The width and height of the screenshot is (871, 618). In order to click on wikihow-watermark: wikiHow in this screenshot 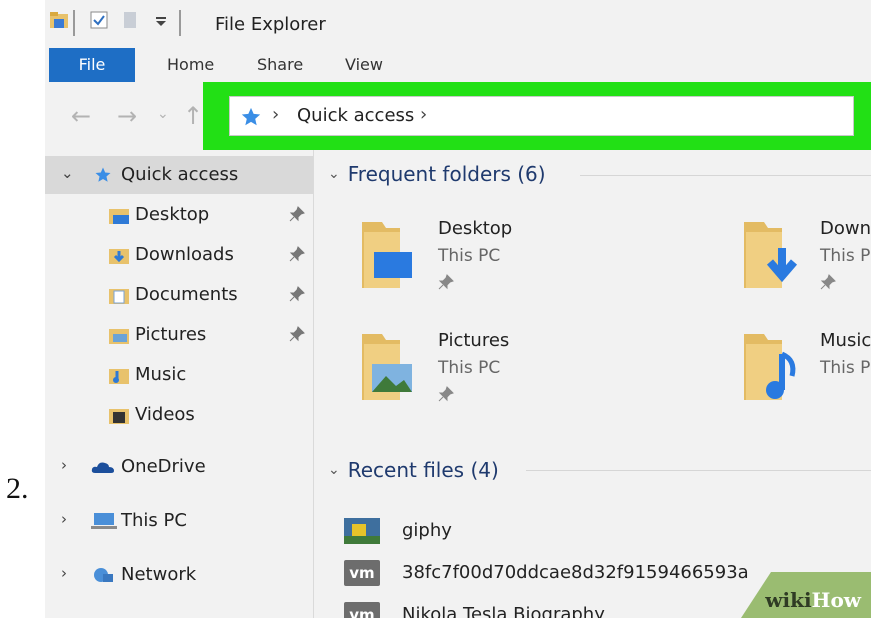, I will do `click(791, 595)`.